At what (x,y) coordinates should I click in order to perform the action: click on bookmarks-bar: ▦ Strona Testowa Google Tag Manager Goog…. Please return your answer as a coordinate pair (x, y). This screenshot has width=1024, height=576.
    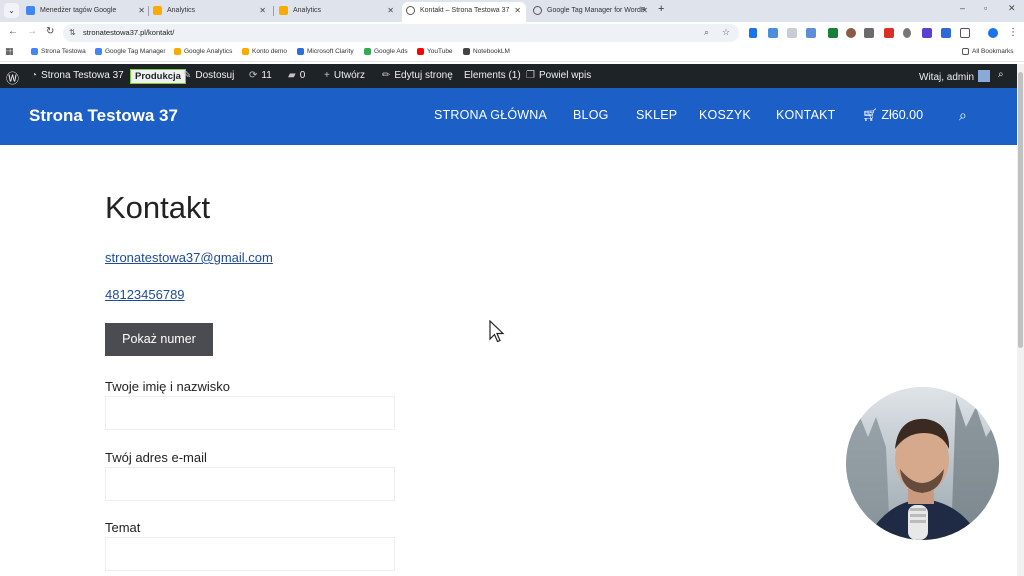
    Looking at the image, I should click on (512, 53).